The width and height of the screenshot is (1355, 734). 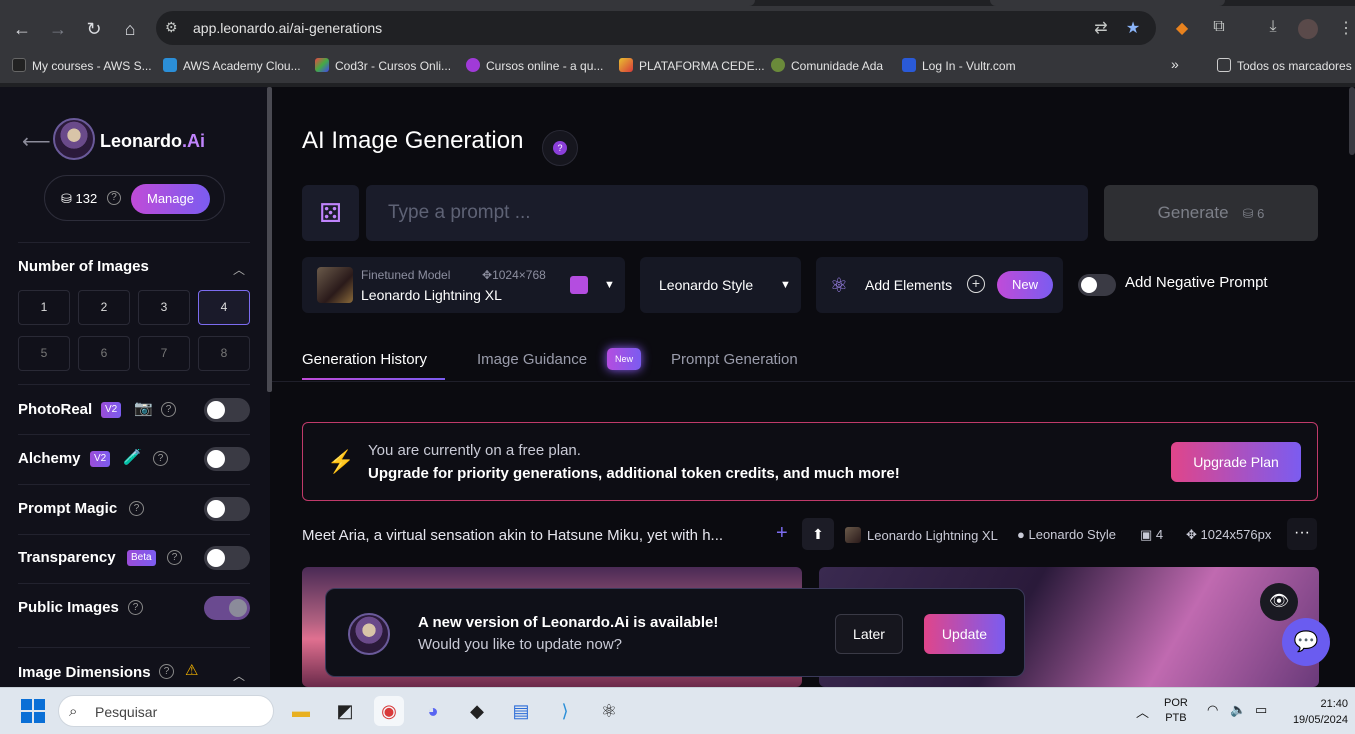 What do you see at coordinates (474, 450) in the screenshot?
I see `banner-line1: You are currently on a free plan.` at bounding box center [474, 450].